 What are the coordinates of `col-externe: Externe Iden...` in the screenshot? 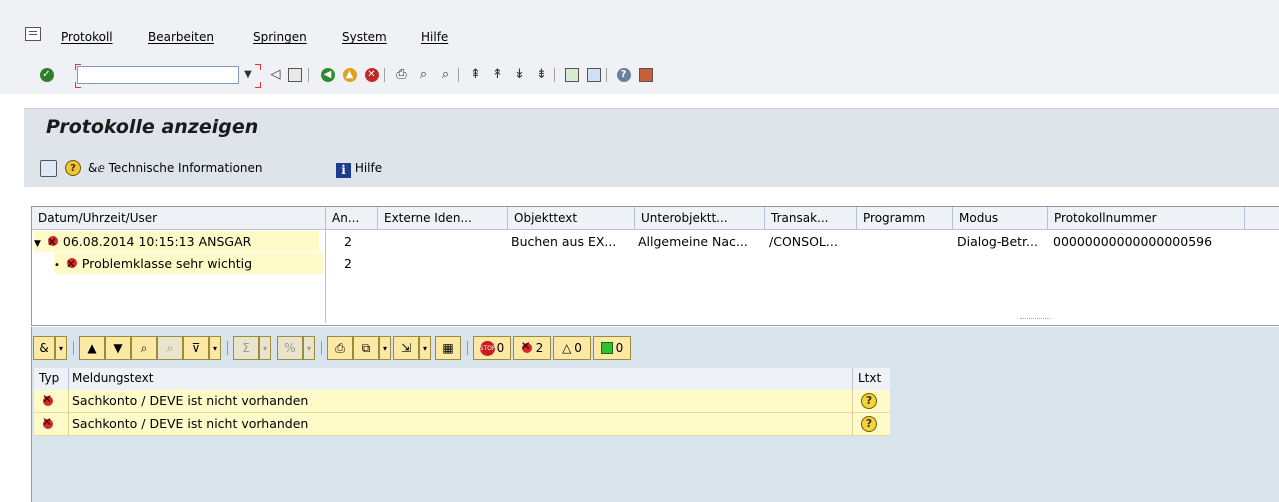 It's located at (442, 218).